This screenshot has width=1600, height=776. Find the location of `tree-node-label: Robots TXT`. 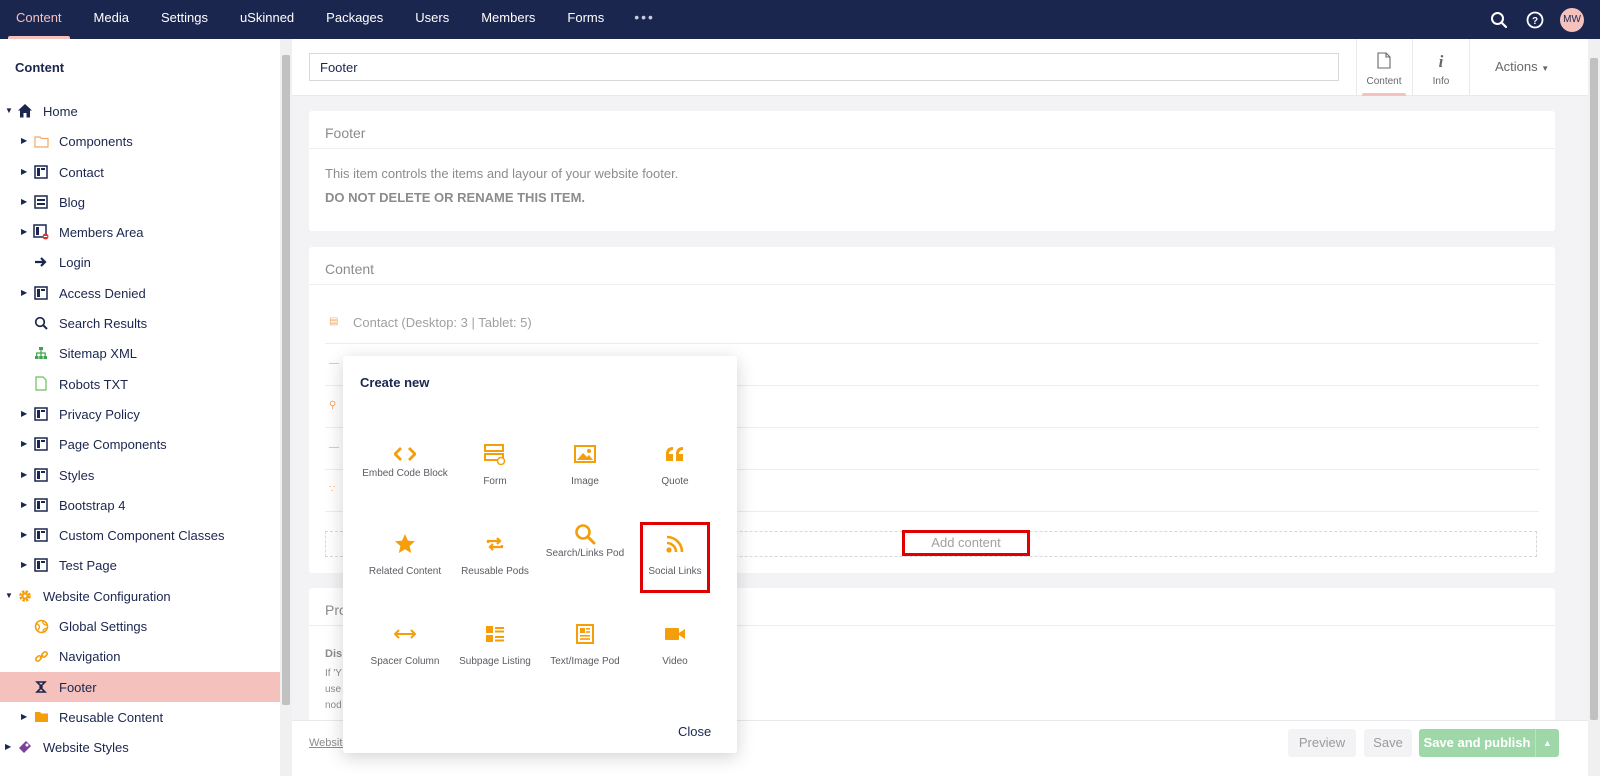

tree-node-label: Robots TXT is located at coordinates (94, 384).